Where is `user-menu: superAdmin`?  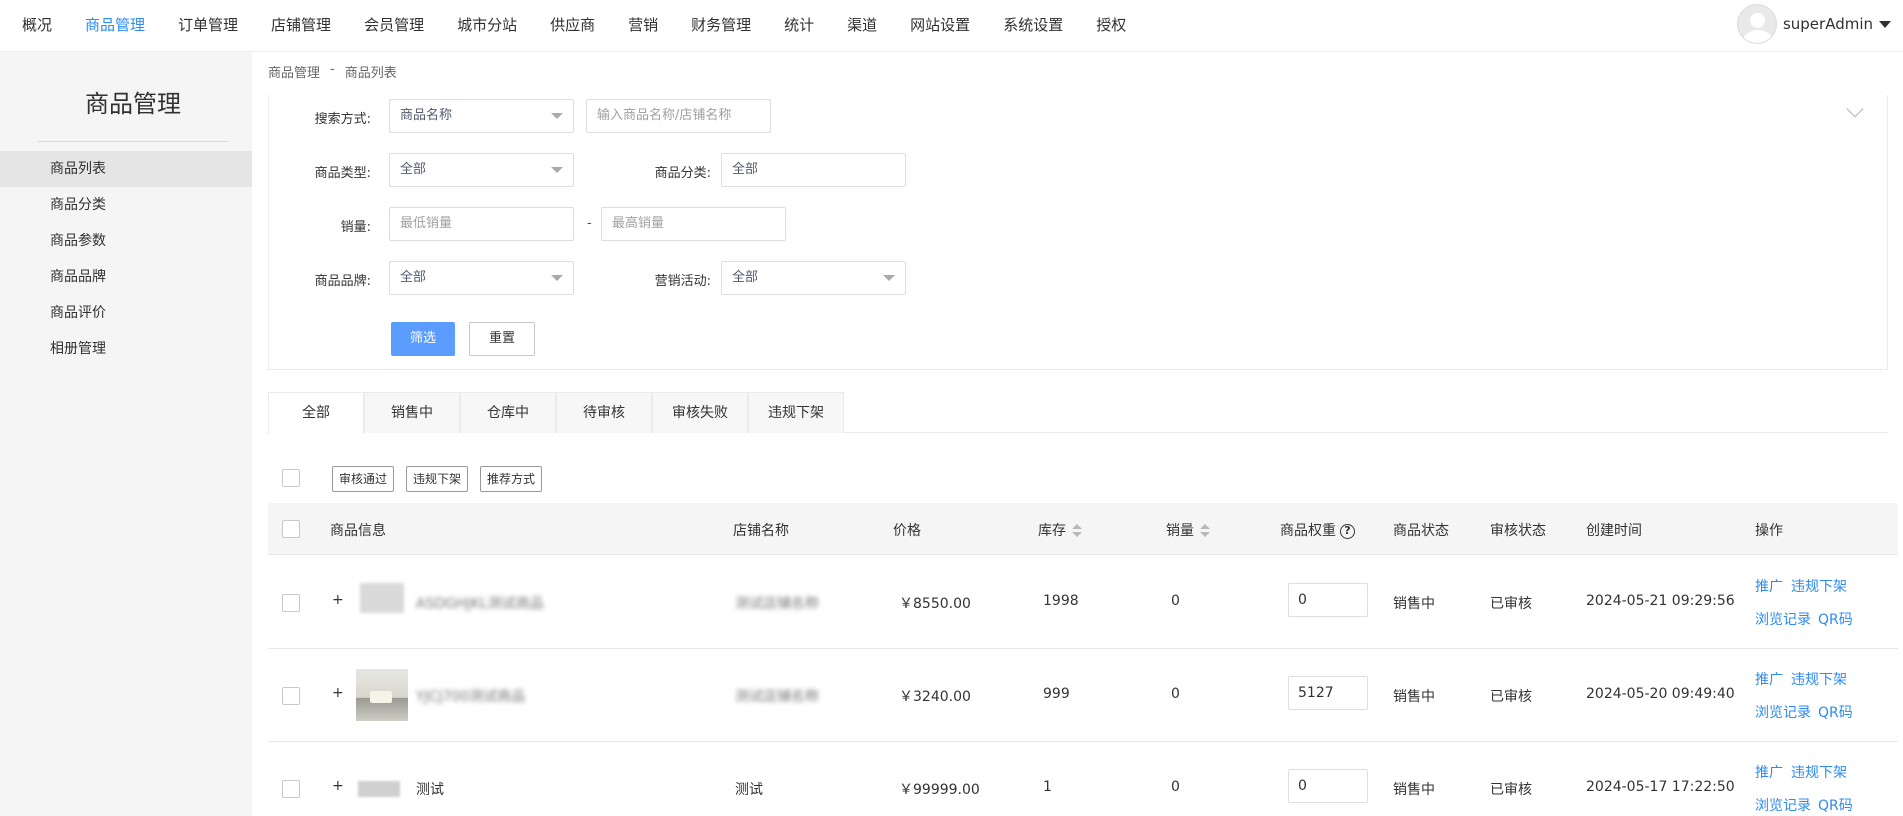
user-menu: superAdmin is located at coordinates (1813, 24).